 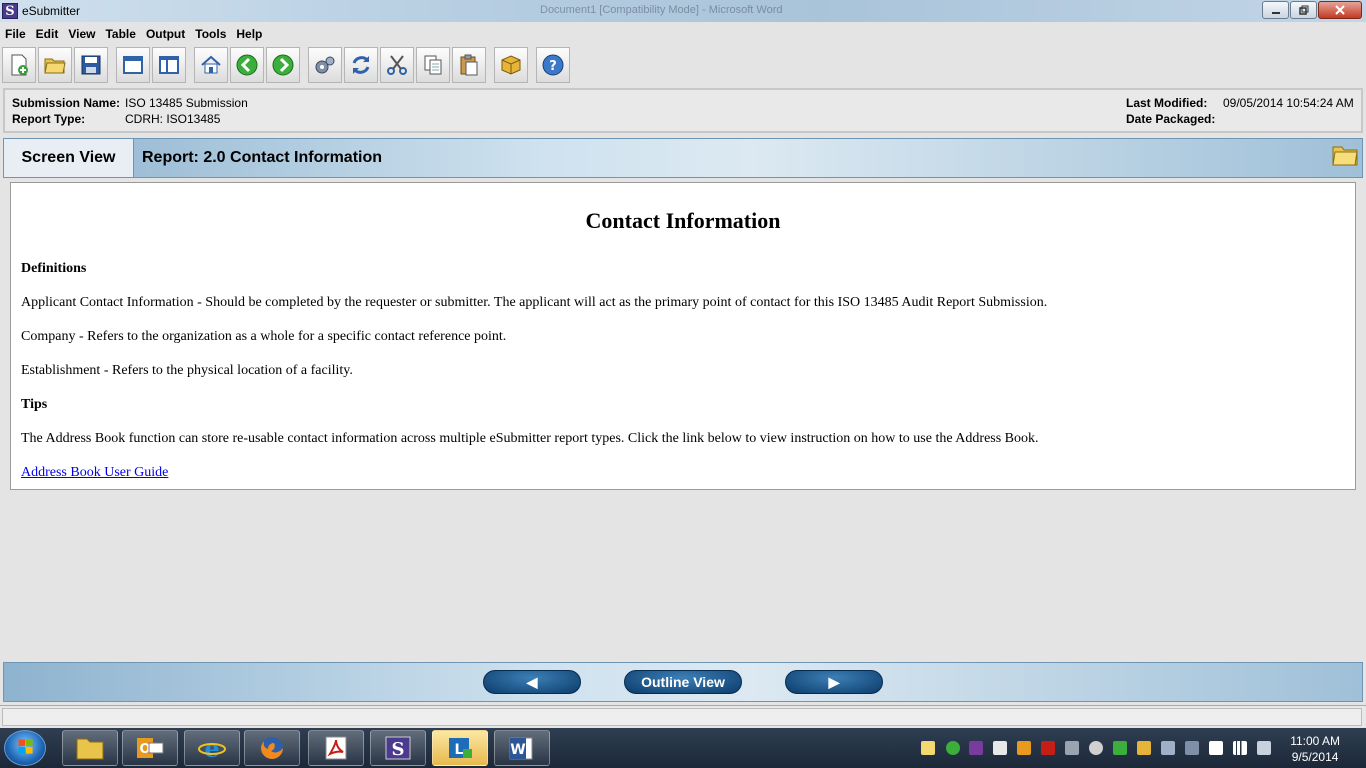 I want to click on split-view-button, so click(x=169, y=65).